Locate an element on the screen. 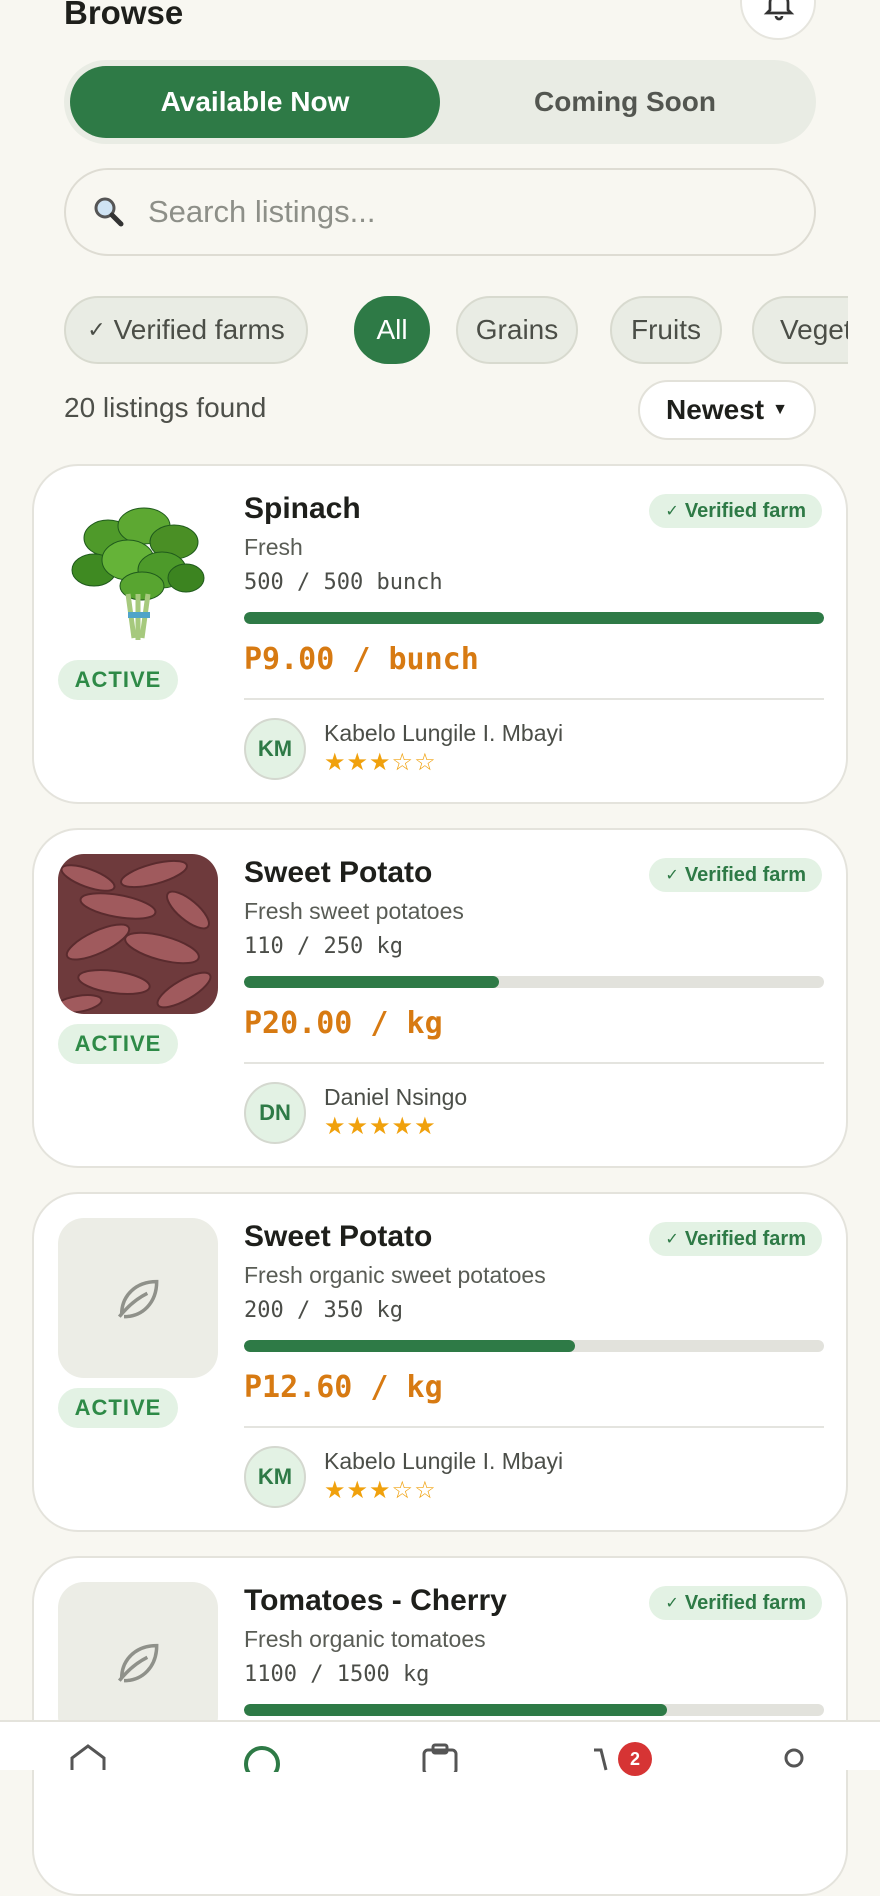  listing-title: Tomatoes - Cherry is located at coordinates (375, 1600).